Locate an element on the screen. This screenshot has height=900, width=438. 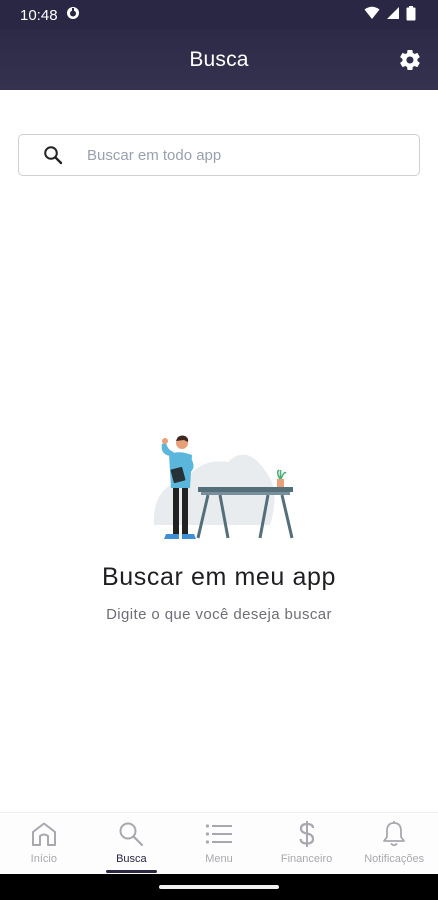
system-gesture-bar is located at coordinates (219, 887).